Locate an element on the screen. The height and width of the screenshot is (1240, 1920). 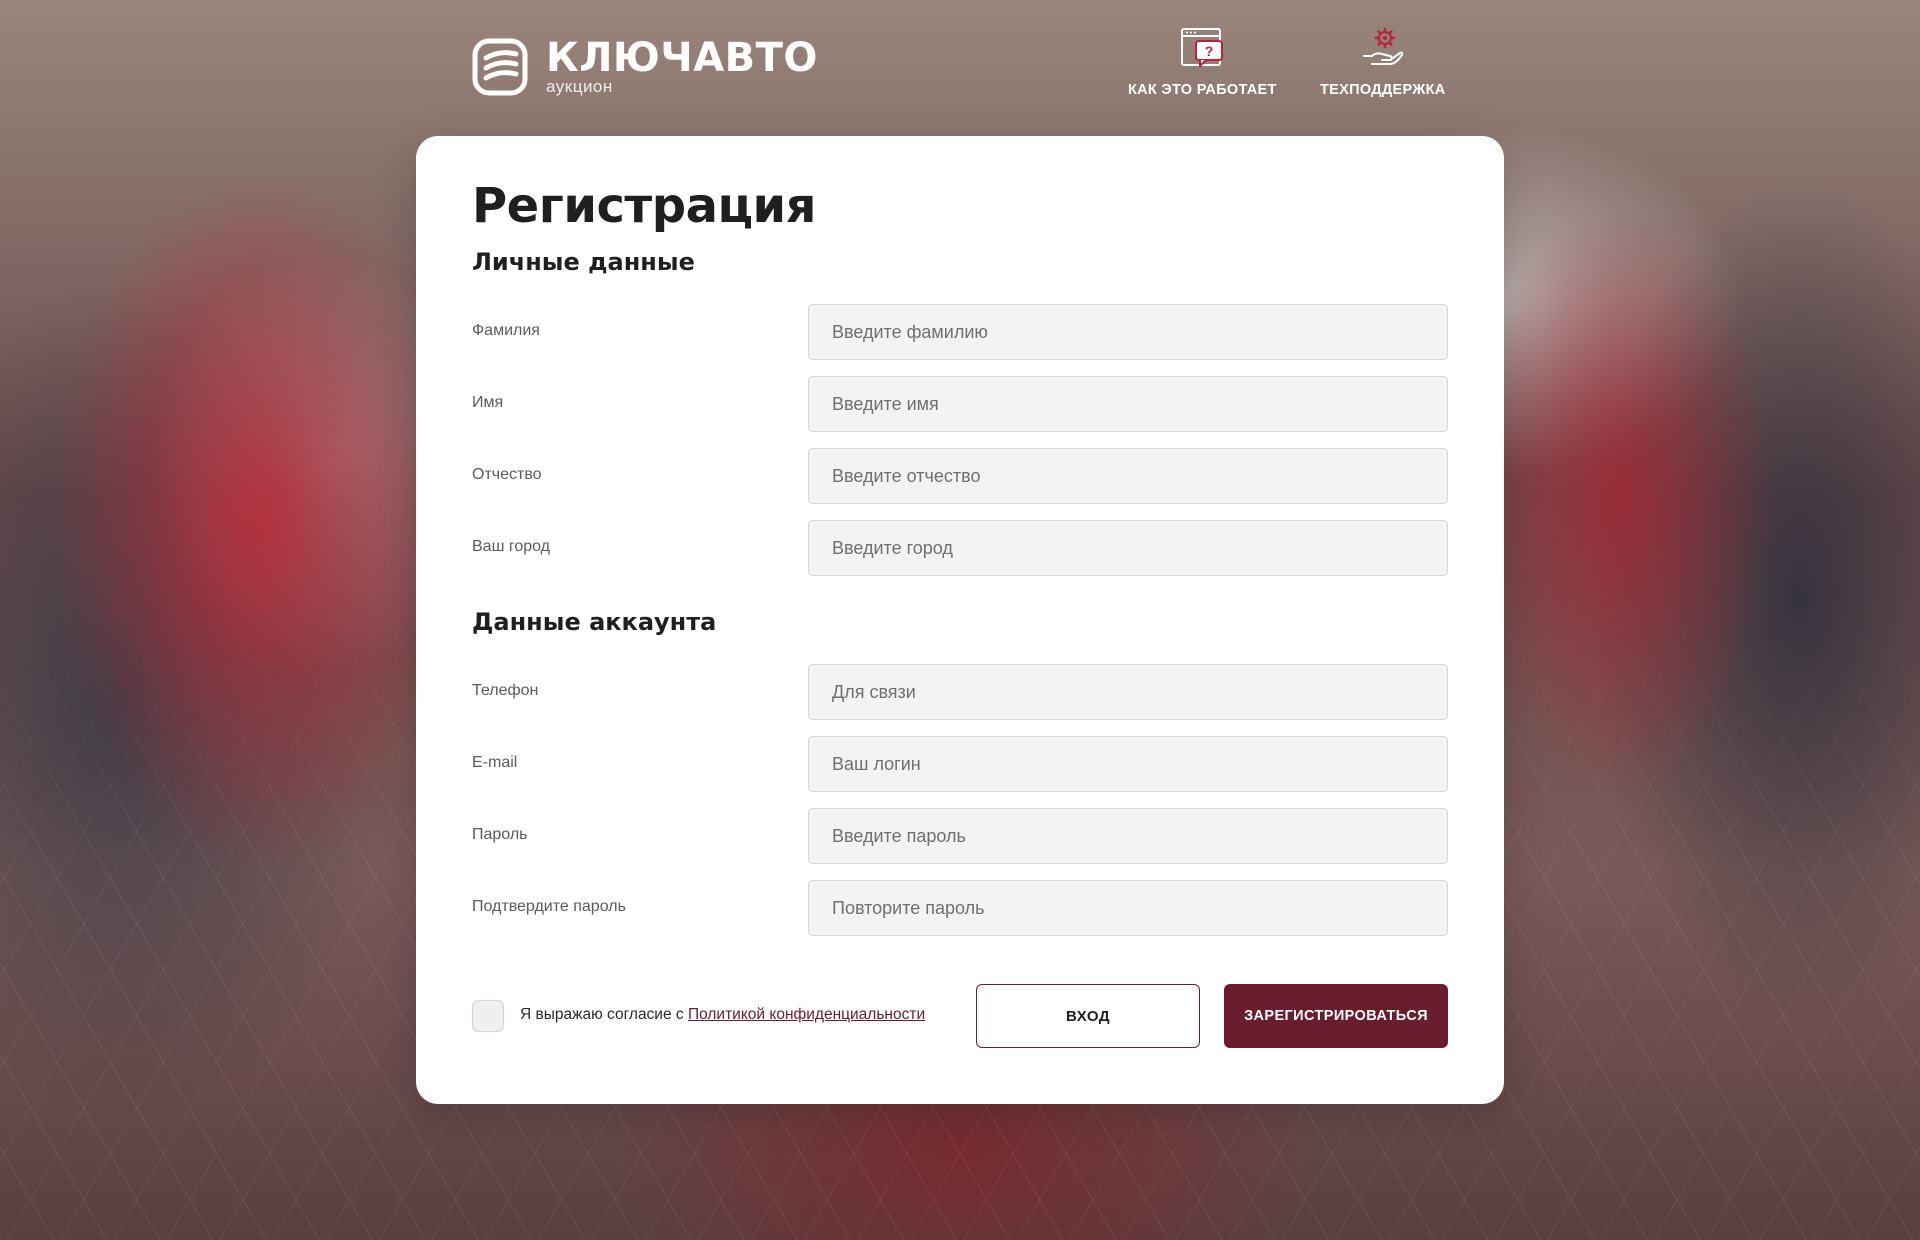
section-title-account: Данные аккаунта is located at coordinates (594, 622).